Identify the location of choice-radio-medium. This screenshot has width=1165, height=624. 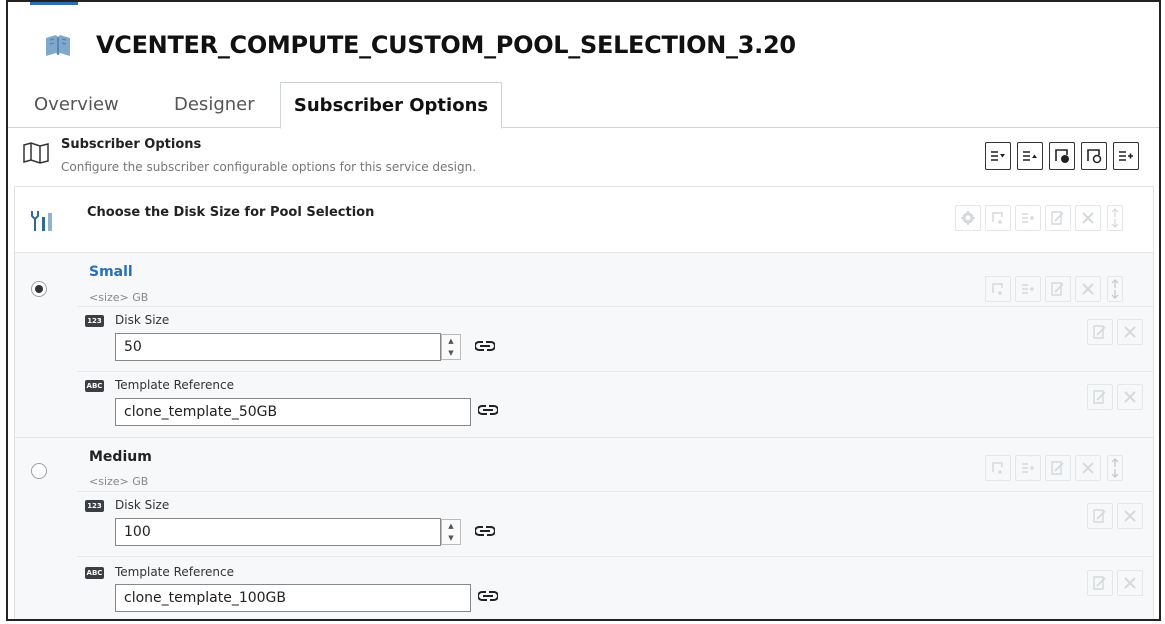
(39, 471).